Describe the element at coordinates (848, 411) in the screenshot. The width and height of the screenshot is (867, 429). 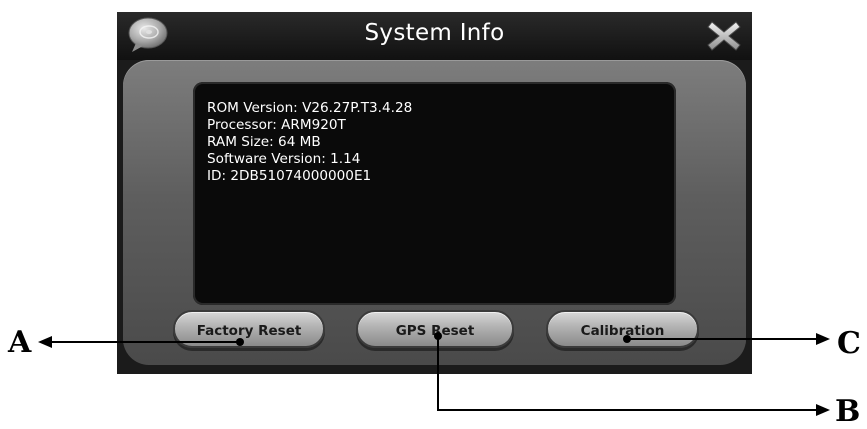
I see `callout-label-b: B` at that location.